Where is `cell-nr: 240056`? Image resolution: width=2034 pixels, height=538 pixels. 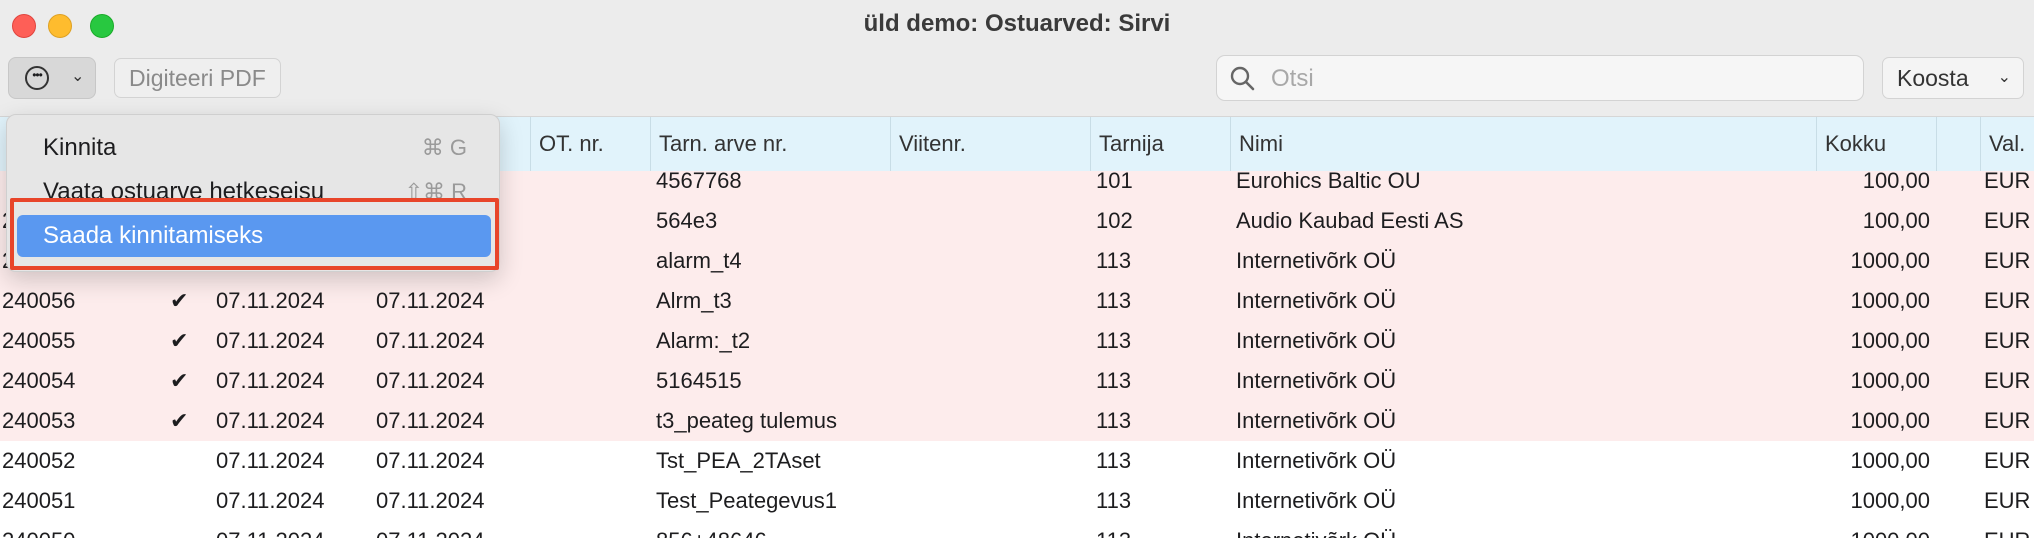 cell-nr: 240056 is located at coordinates (39, 300).